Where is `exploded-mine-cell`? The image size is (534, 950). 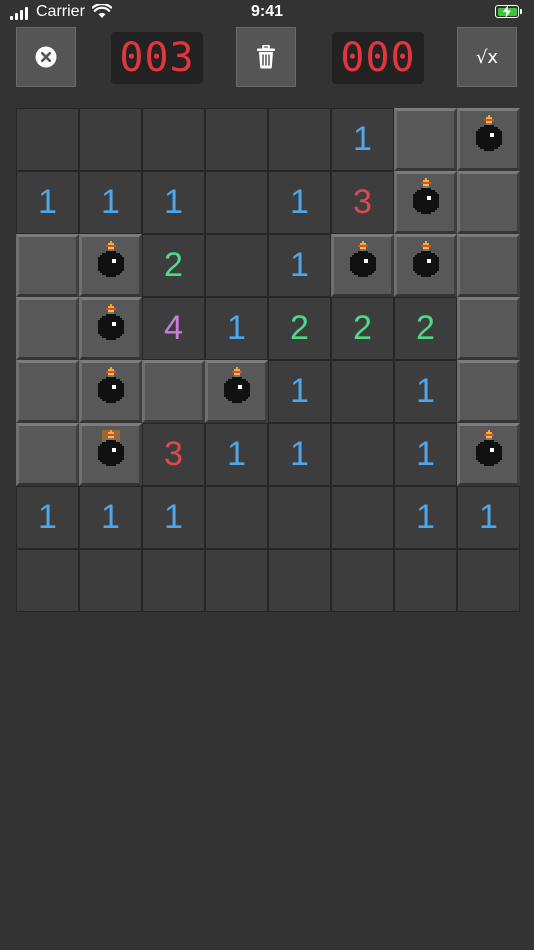 exploded-mine-cell is located at coordinates (110, 454).